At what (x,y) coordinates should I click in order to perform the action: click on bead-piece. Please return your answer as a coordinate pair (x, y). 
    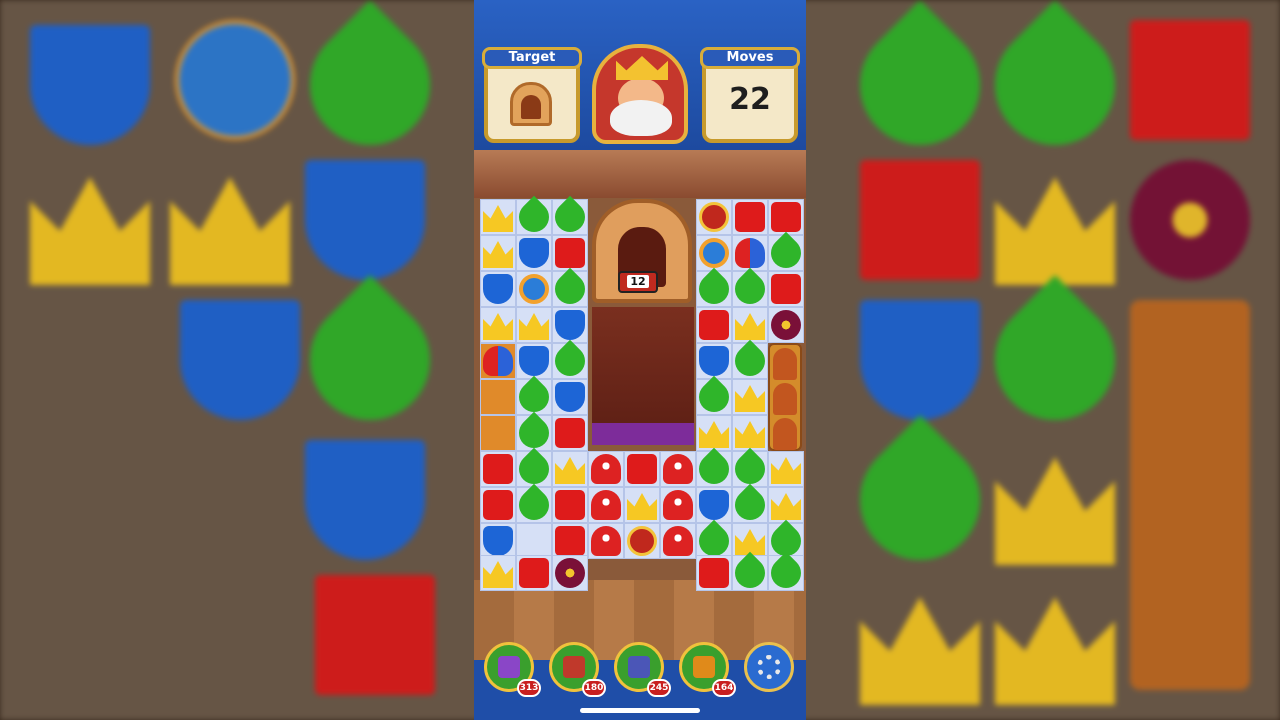
    Looking at the image, I should click on (786, 325).